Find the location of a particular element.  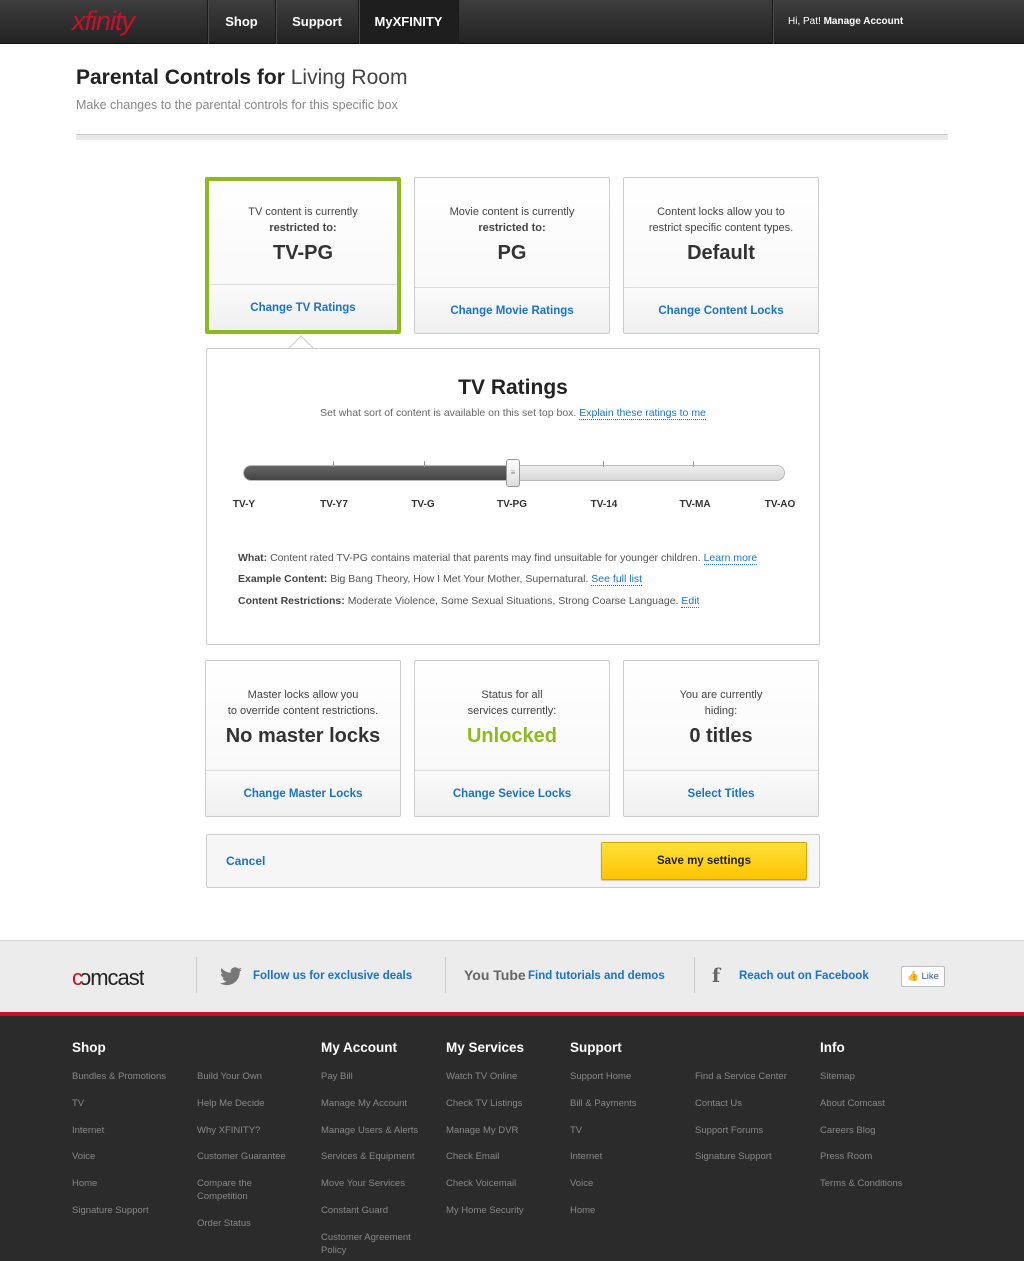

rating-label-tv-ao: TV-AO is located at coordinates (780, 504).